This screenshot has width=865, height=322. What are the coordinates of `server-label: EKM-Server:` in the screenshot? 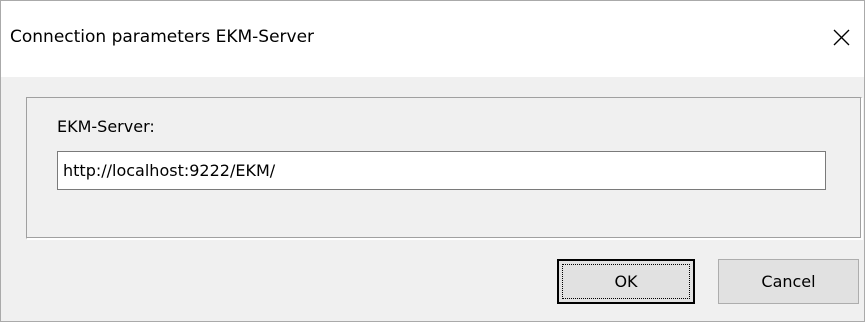 It's located at (106, 126).